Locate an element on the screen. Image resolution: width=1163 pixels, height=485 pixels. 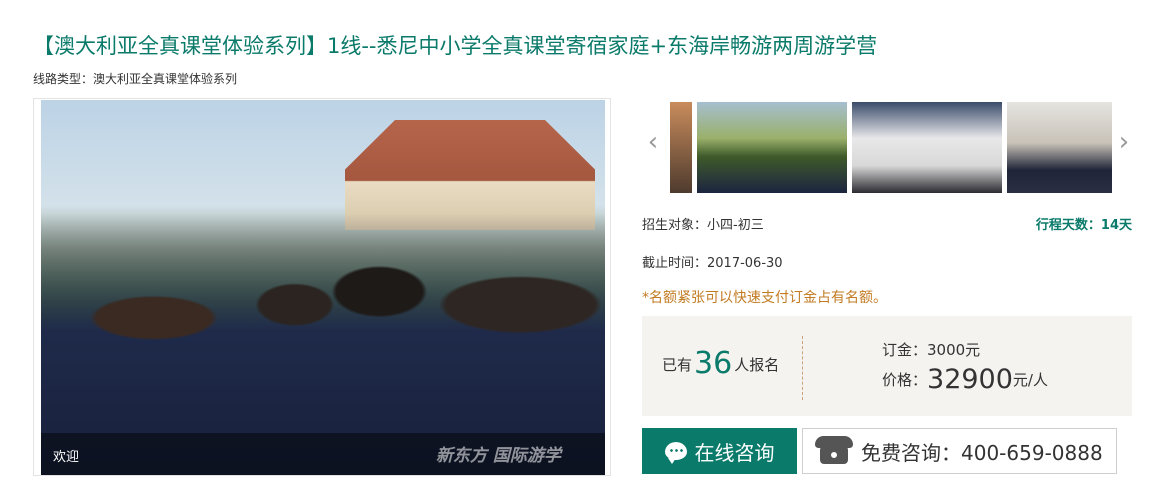
price: 价格：32900元/人 is located at coordinates (965, 379).